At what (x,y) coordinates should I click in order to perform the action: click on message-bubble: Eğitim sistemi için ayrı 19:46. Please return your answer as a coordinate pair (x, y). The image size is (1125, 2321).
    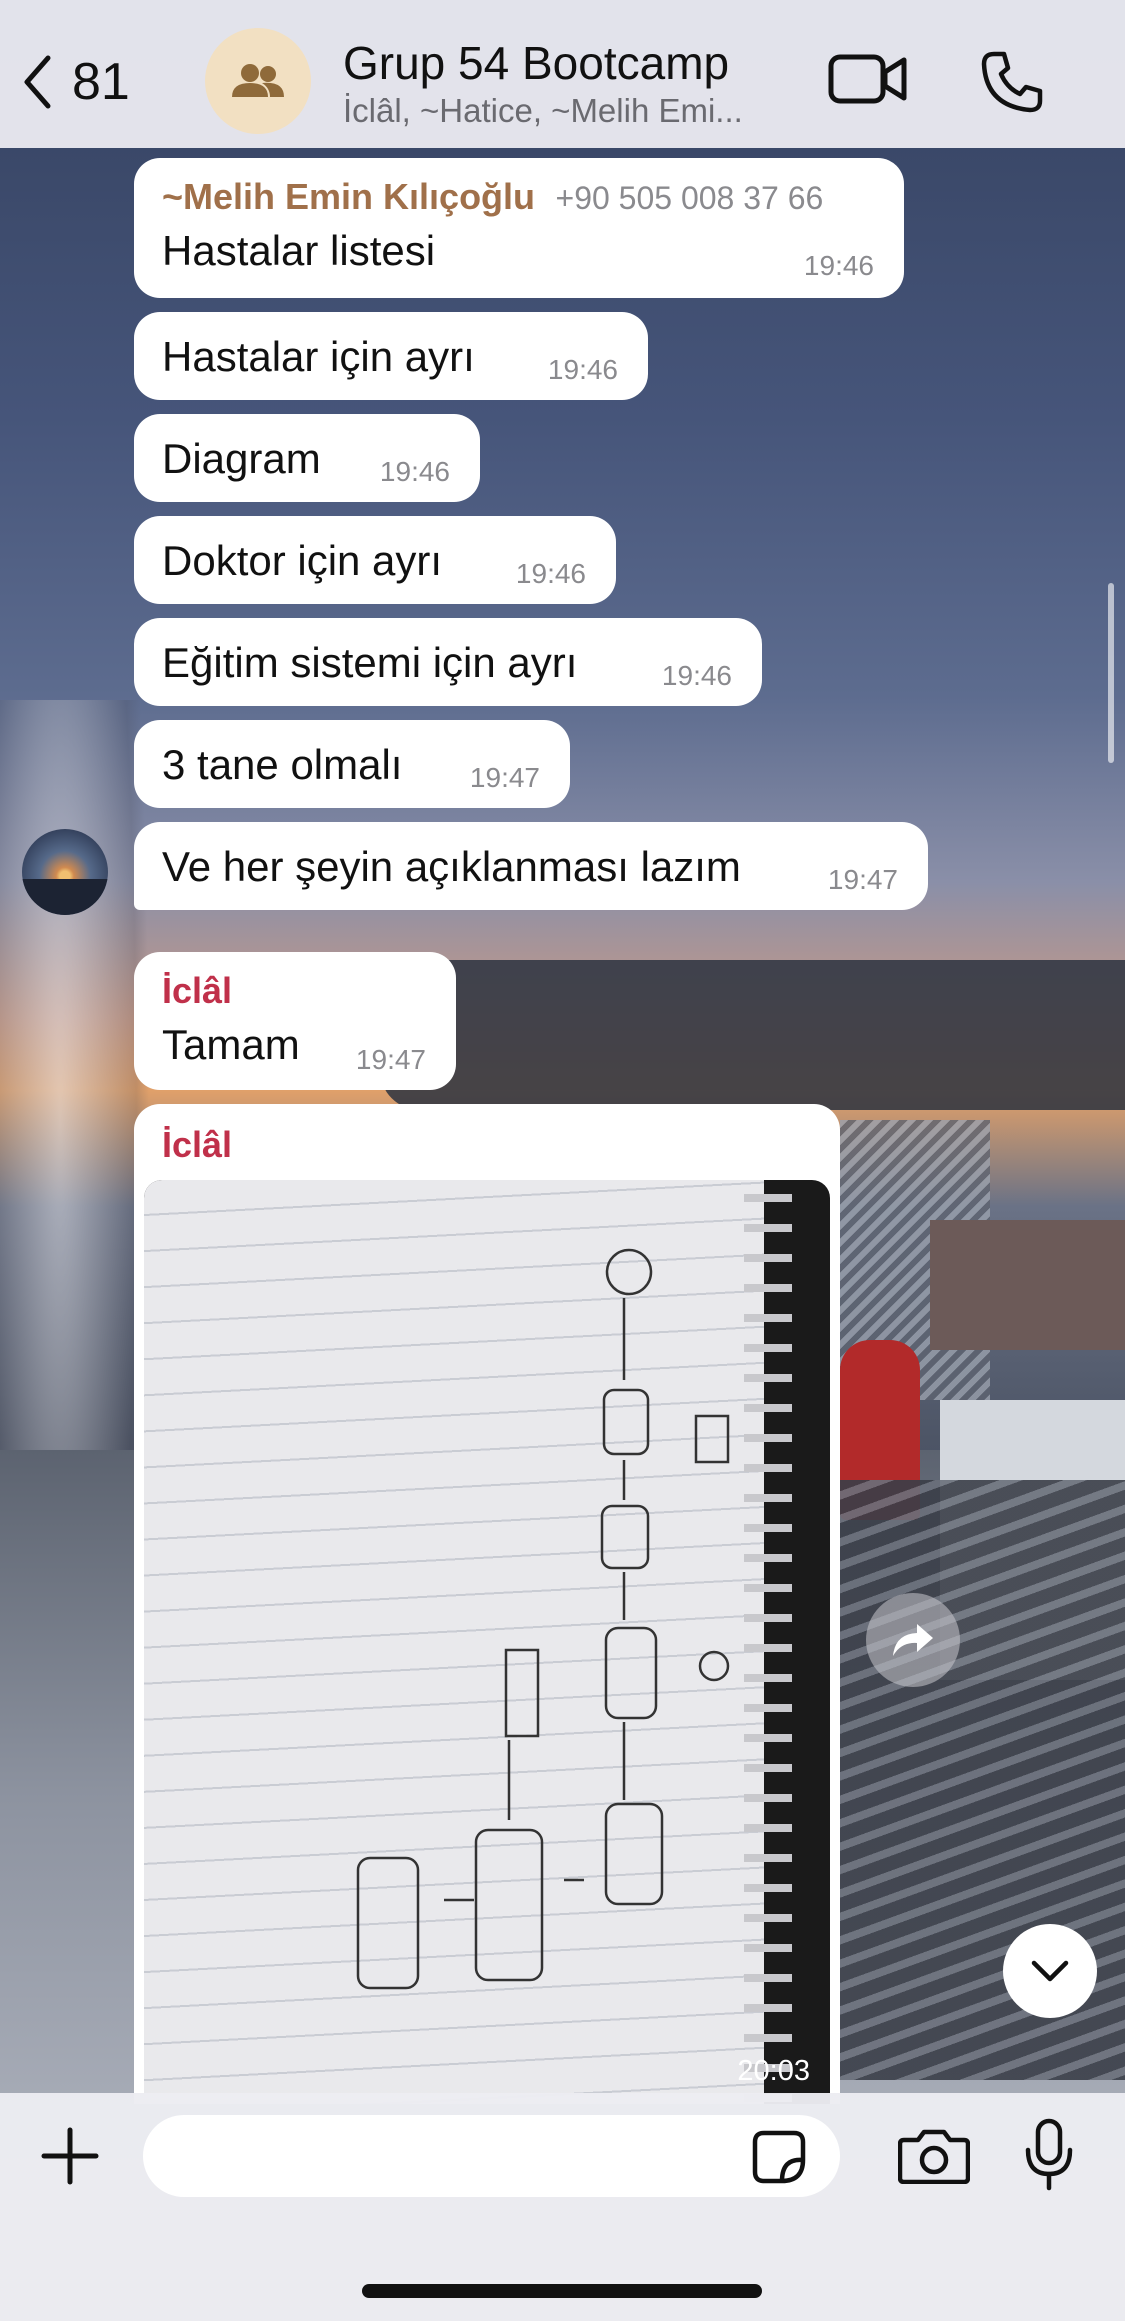
    Looking at the image, I should click on (448, 662).